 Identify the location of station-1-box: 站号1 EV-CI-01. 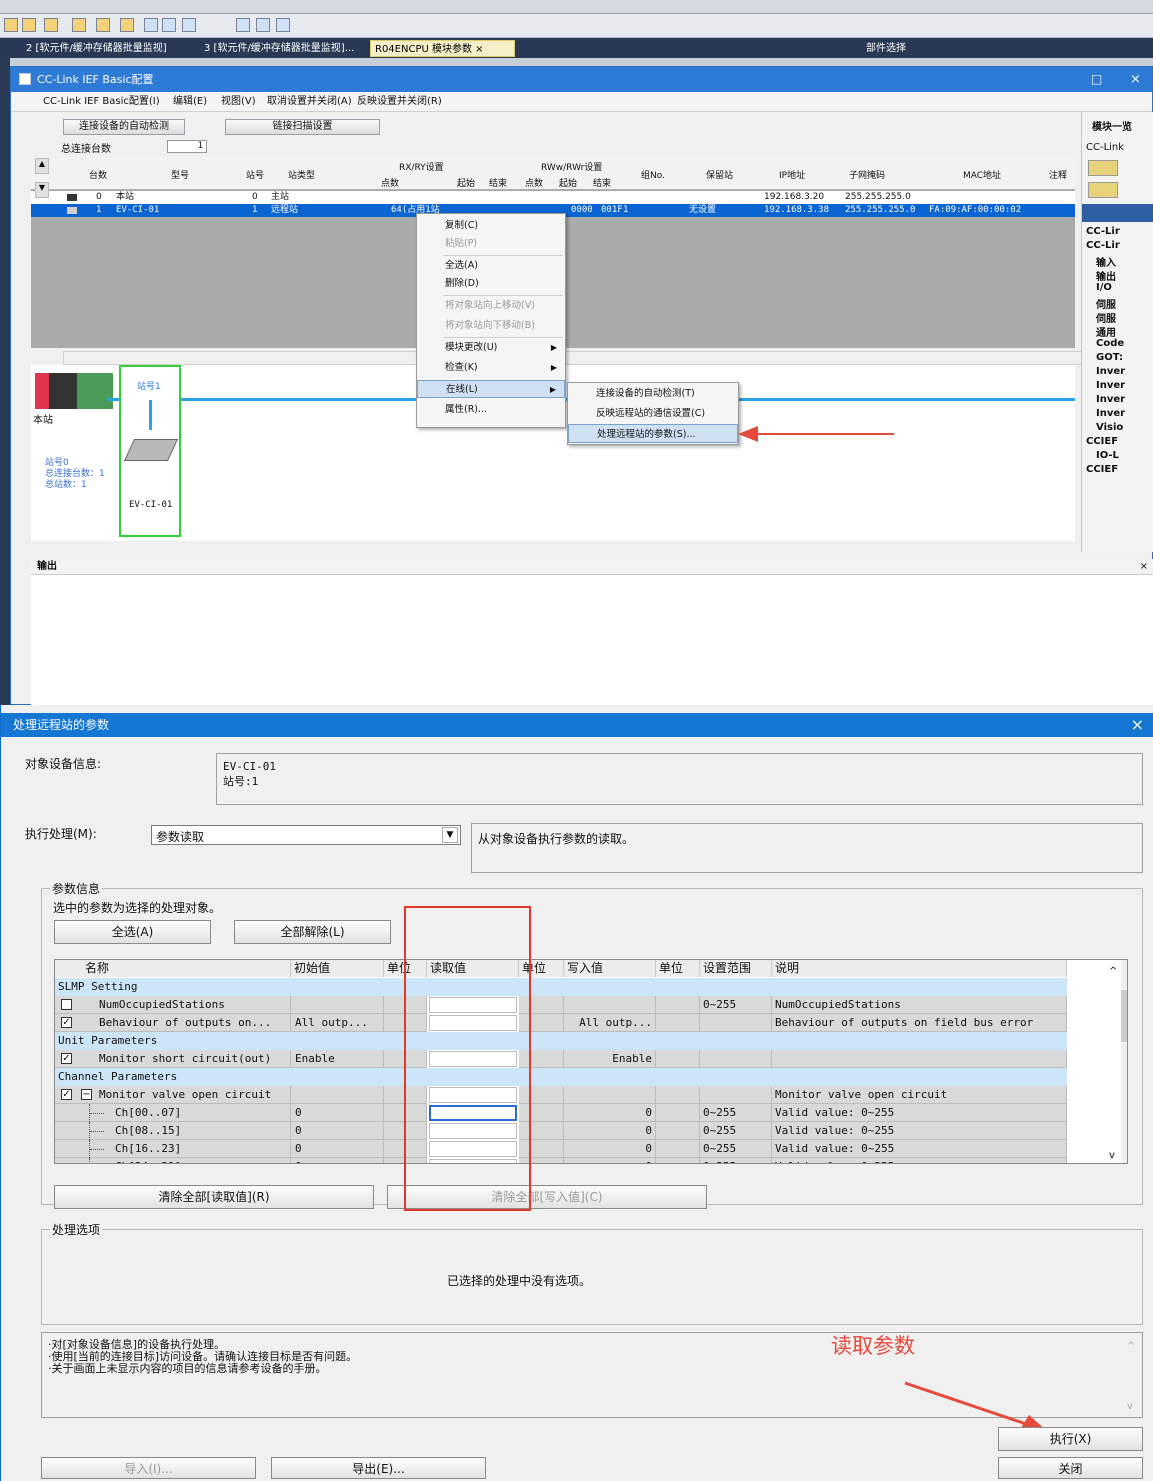
(150, 451).